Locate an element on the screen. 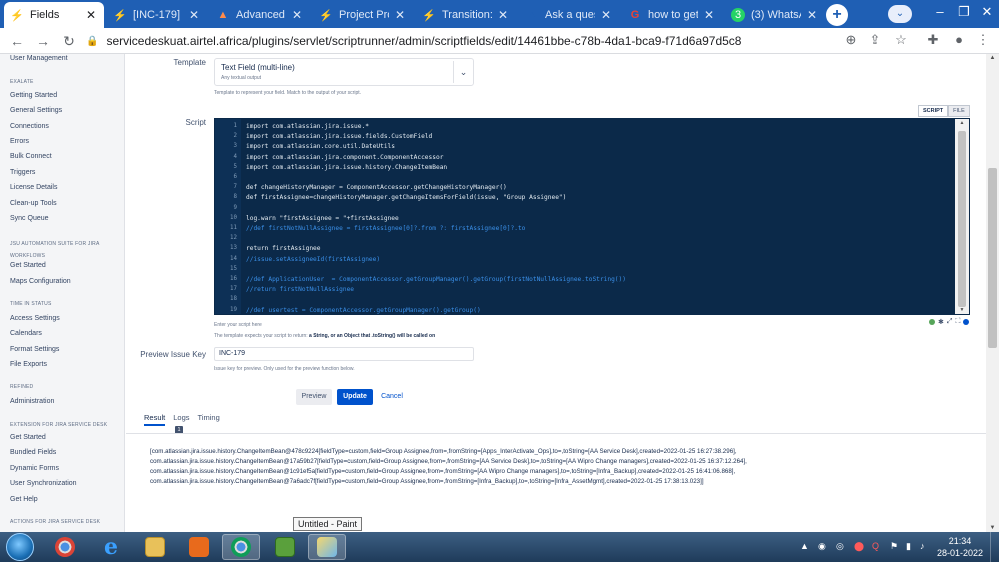  fullscreen-icon: ⛶ is located at coordinates (957, 322).